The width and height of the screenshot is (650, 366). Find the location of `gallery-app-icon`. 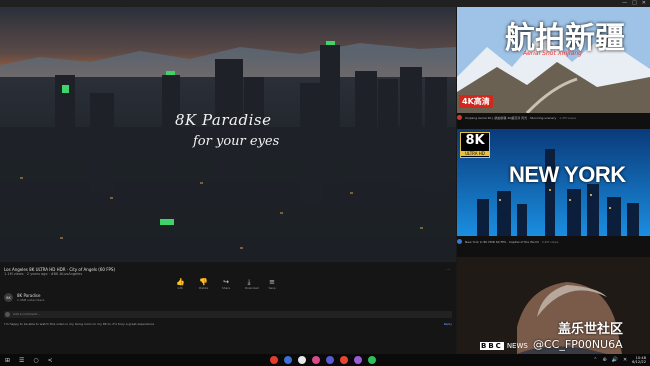

gallery-app-icon is located at coordinates (316, 360).